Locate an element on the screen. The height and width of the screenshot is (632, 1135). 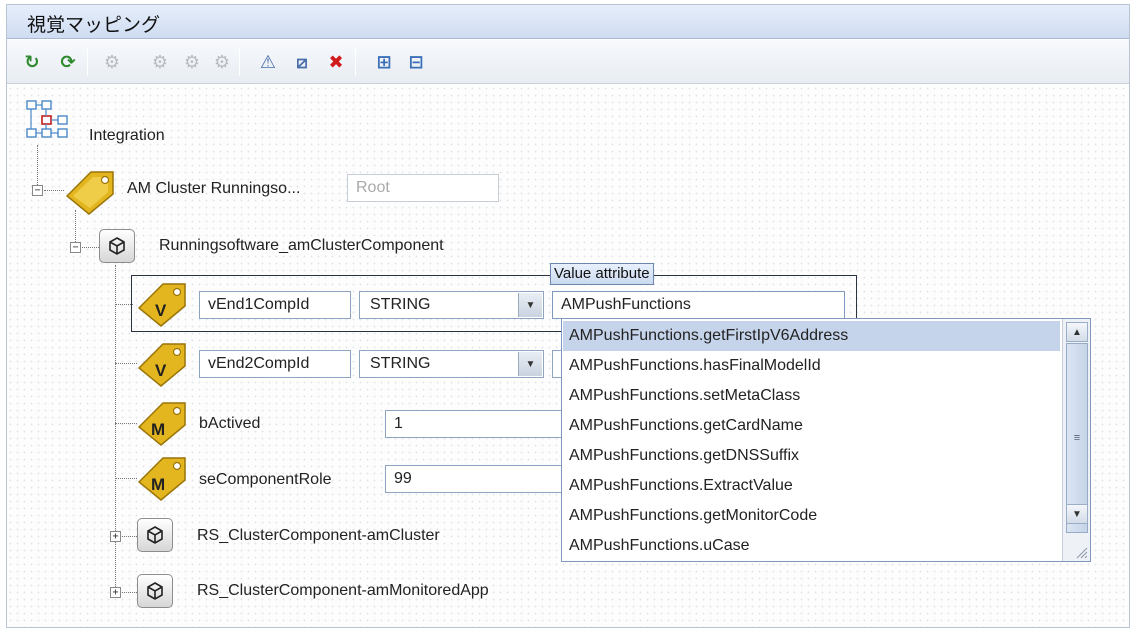
gear-disabled-icon-2: ⚙ is located at coordinates (160, 61).